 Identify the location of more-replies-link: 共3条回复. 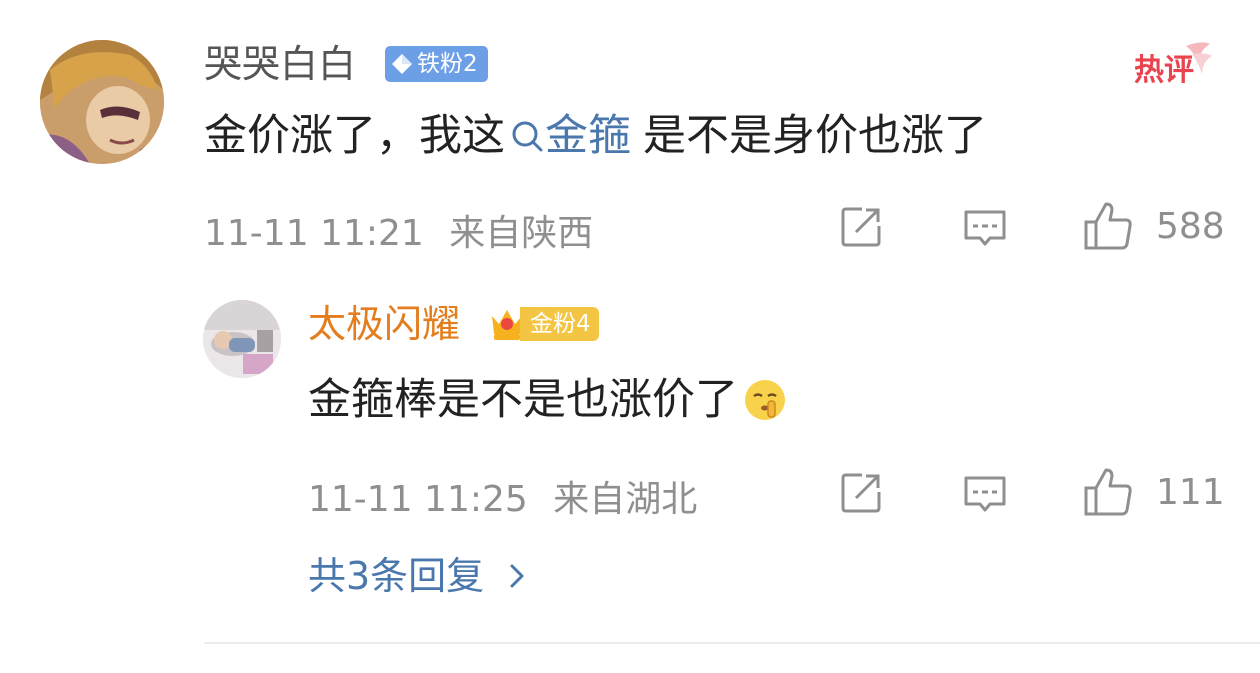
(420, 576).